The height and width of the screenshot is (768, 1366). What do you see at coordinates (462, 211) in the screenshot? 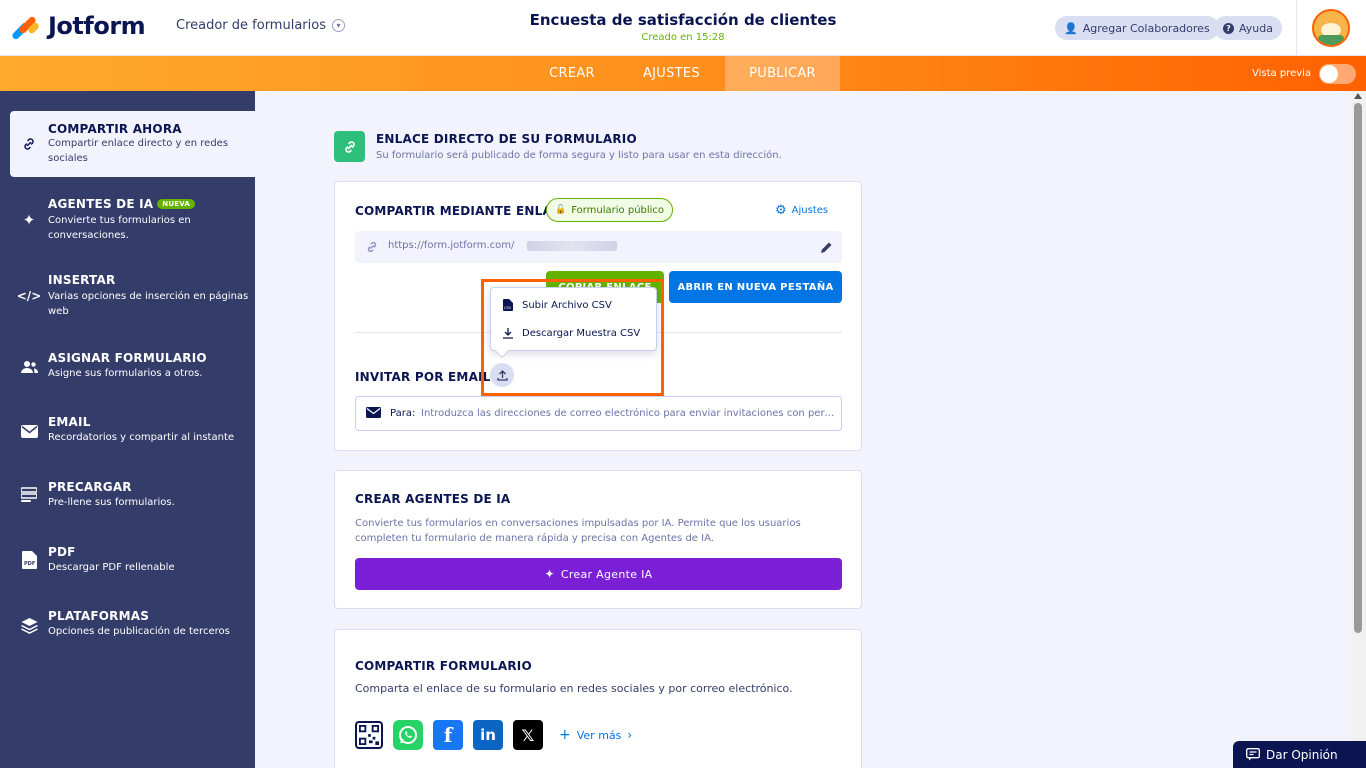
I see `share-link-title: COMPARTIR MEDIANTE ENLACE` at bounding box center [462, 211].